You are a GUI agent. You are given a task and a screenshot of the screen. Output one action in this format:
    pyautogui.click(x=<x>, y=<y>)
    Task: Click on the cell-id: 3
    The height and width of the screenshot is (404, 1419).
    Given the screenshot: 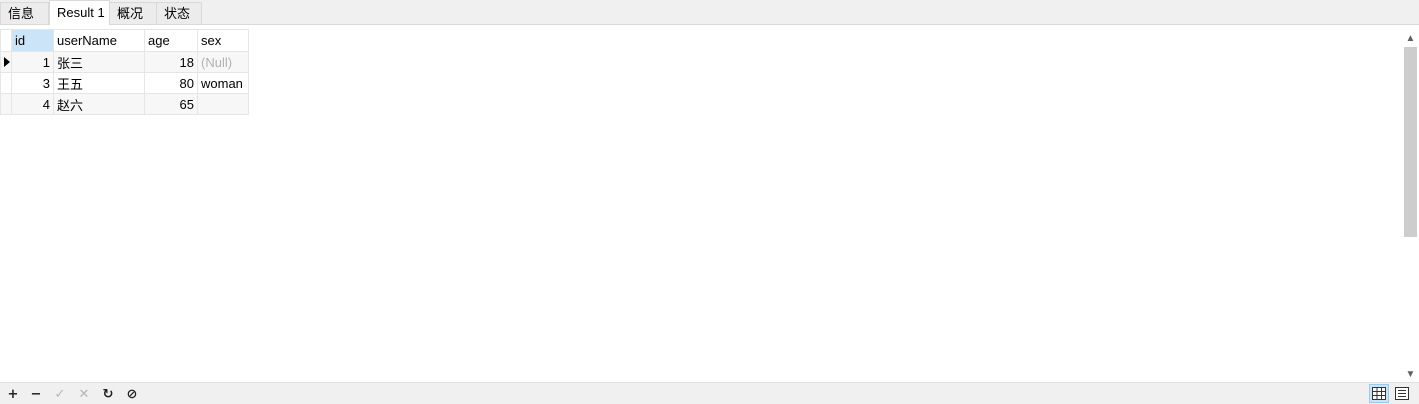 What is the action you would take?
    pyautogui.click(x=32, y=83)
    